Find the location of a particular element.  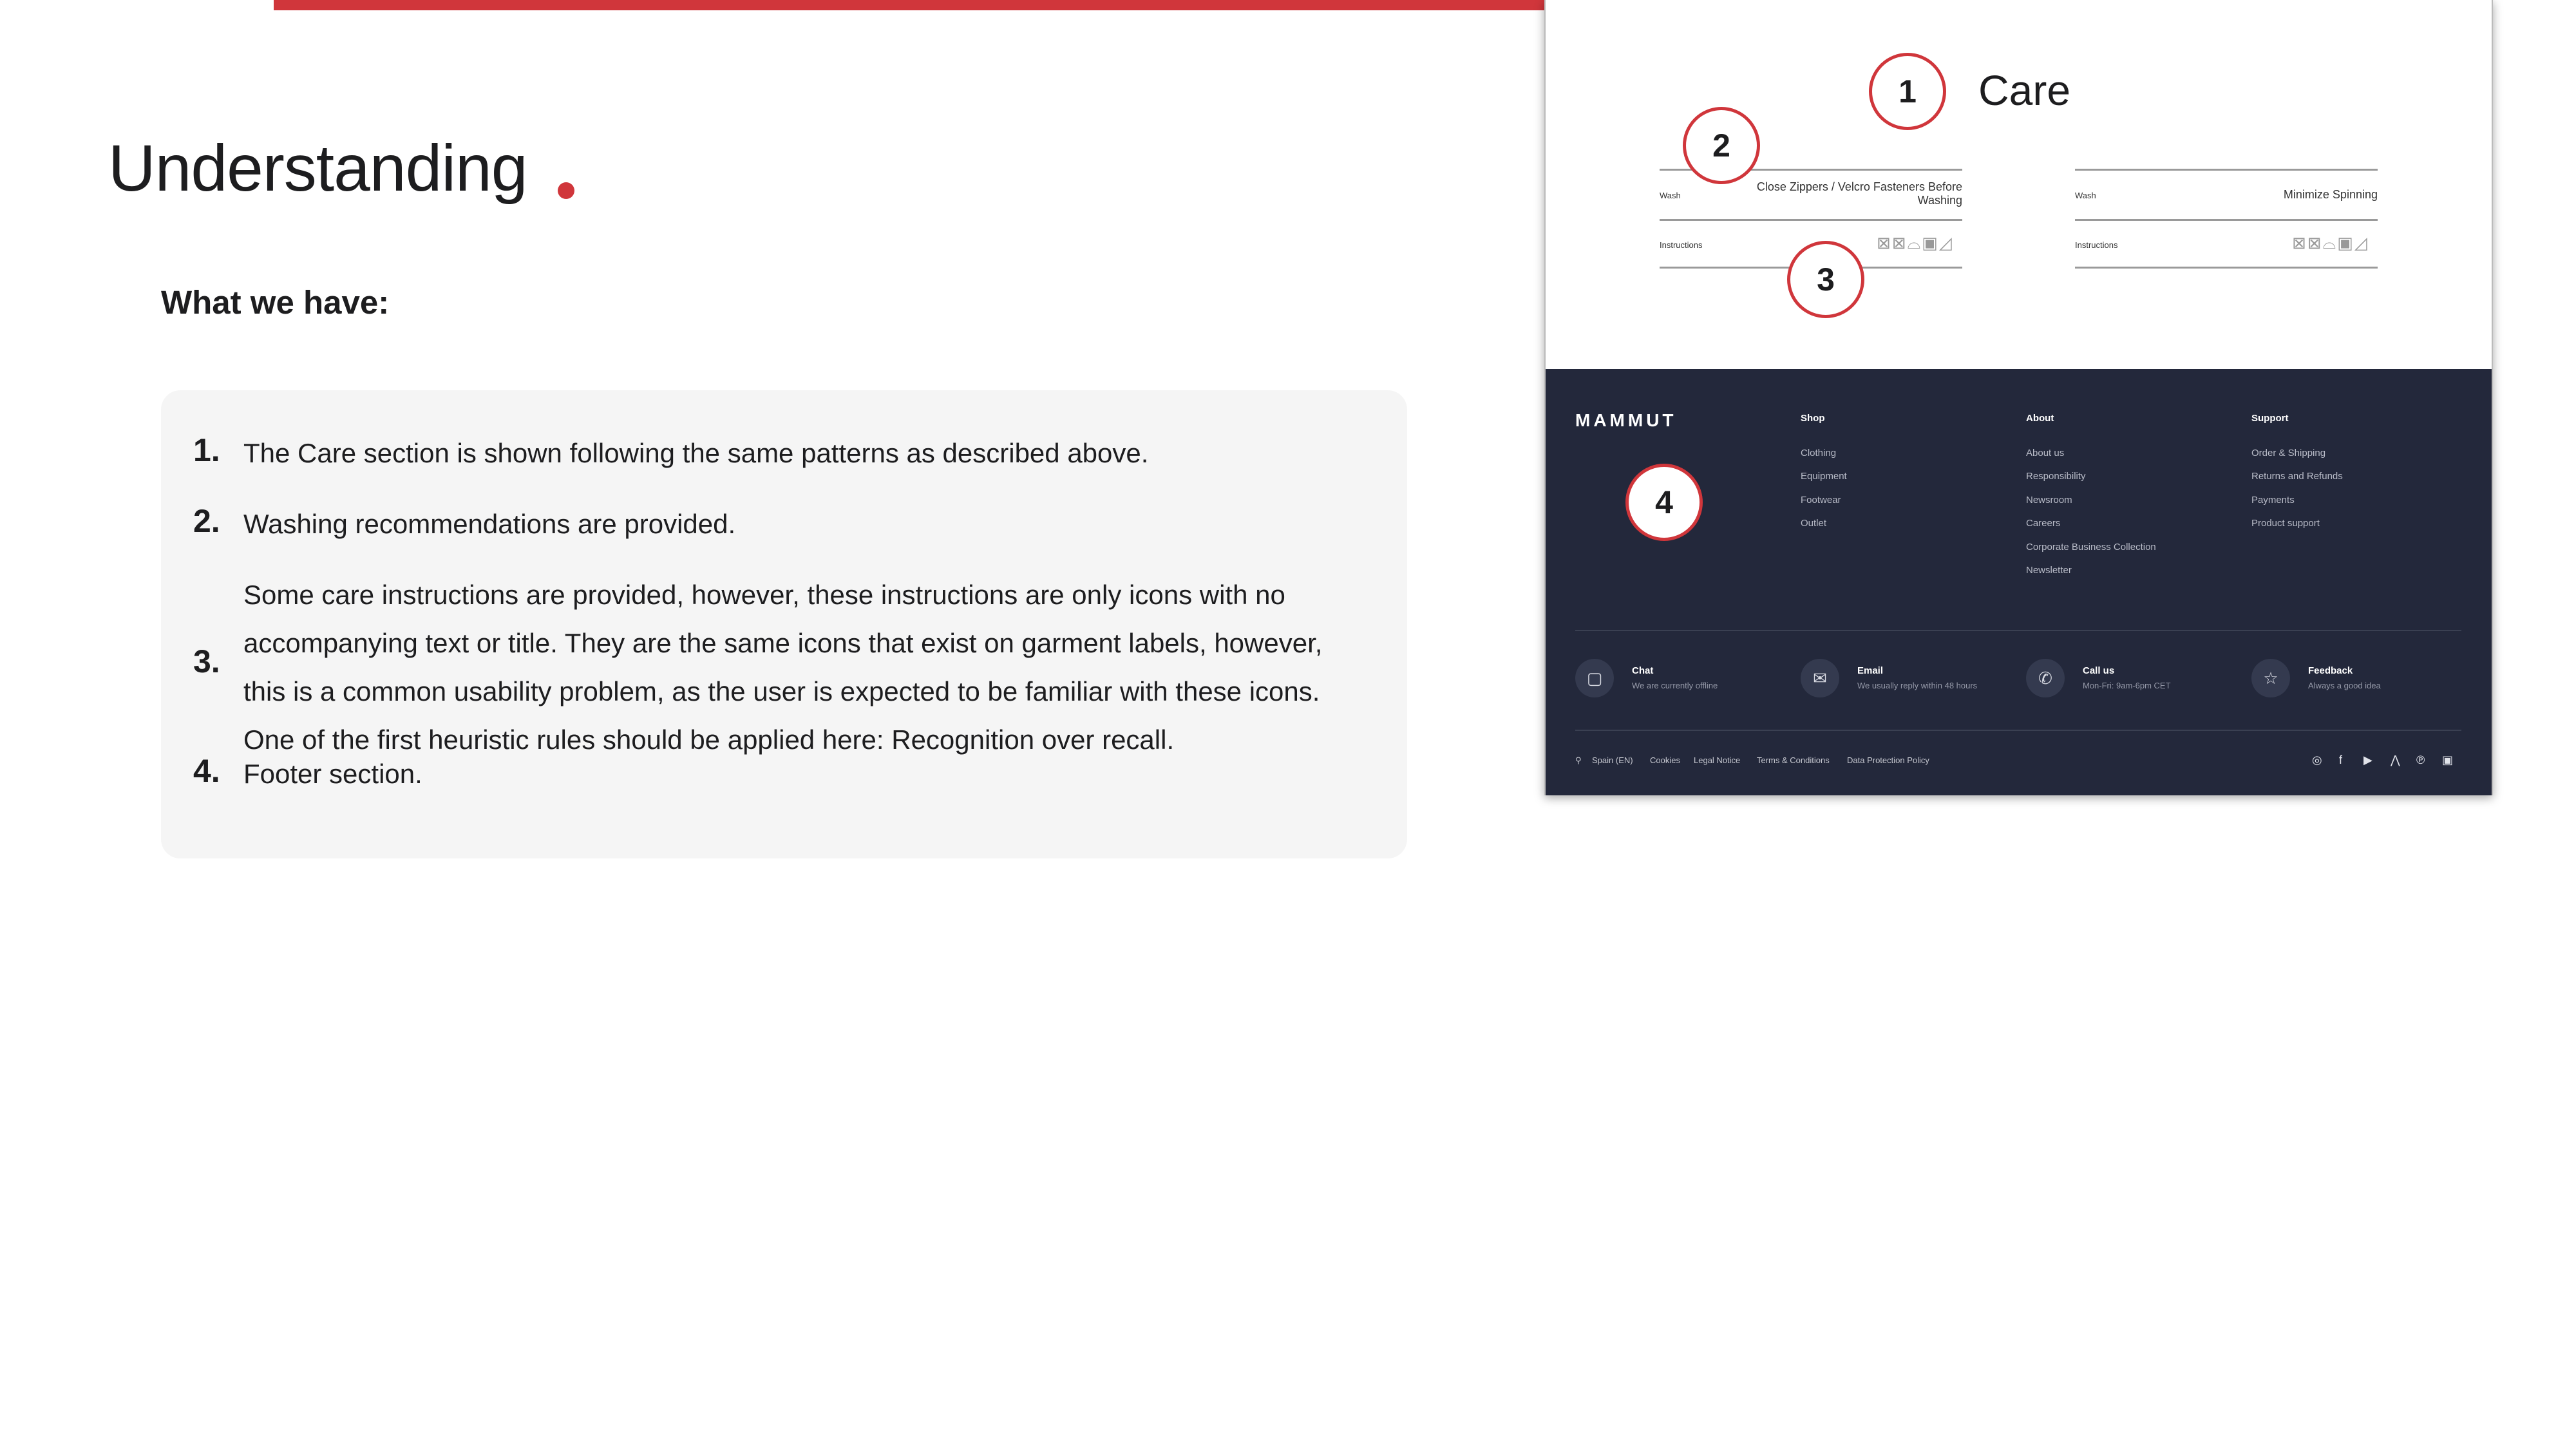

footer-bottom-link: Terms & Conditions is located at coordinates (1793, 760).